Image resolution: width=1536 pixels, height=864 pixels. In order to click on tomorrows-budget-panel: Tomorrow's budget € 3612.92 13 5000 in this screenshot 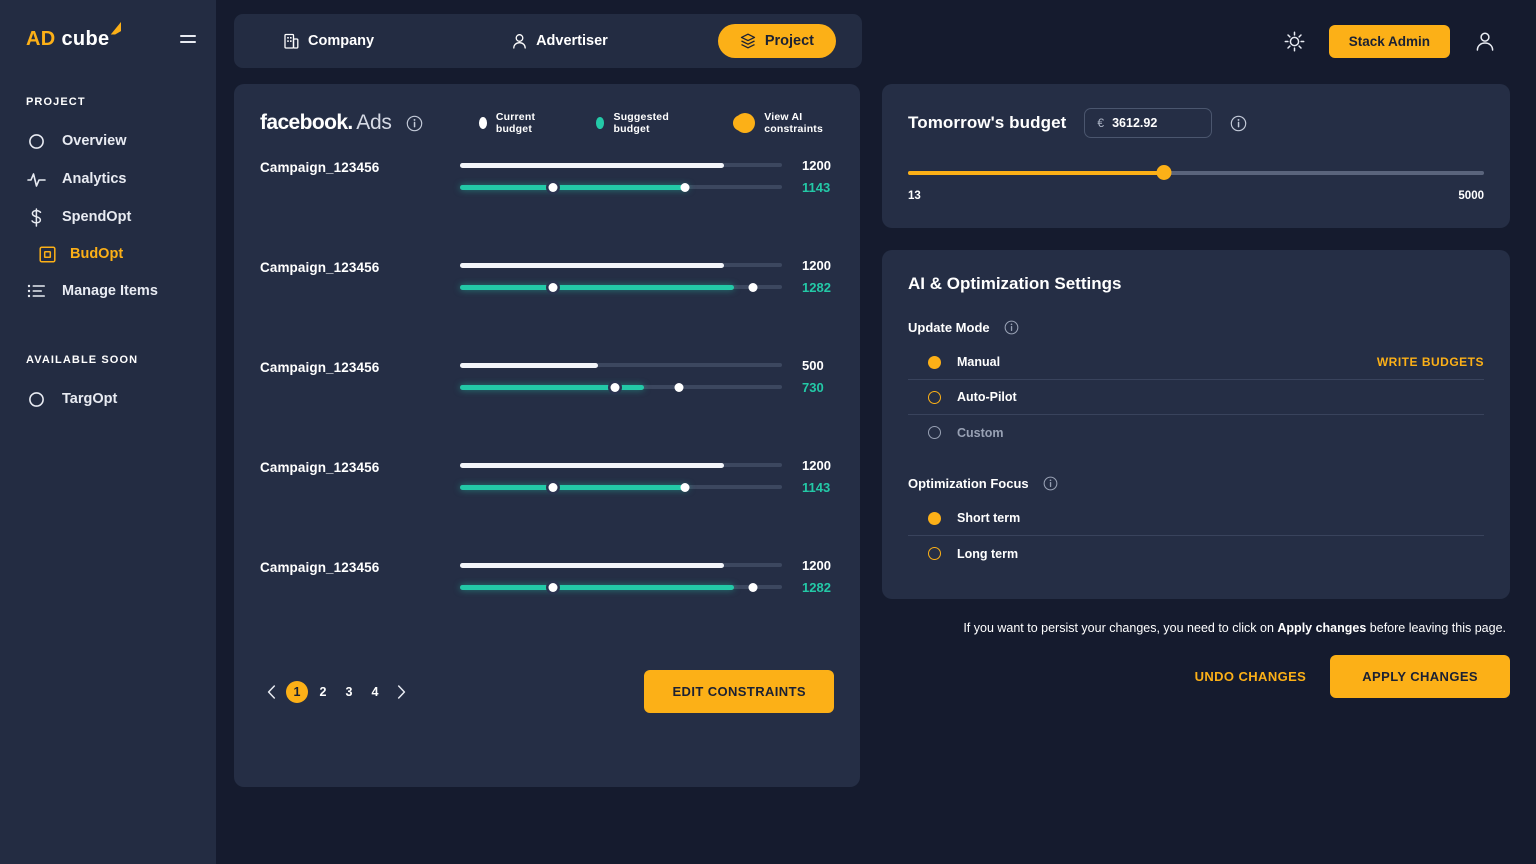, I will do `click(1196, 156)`.